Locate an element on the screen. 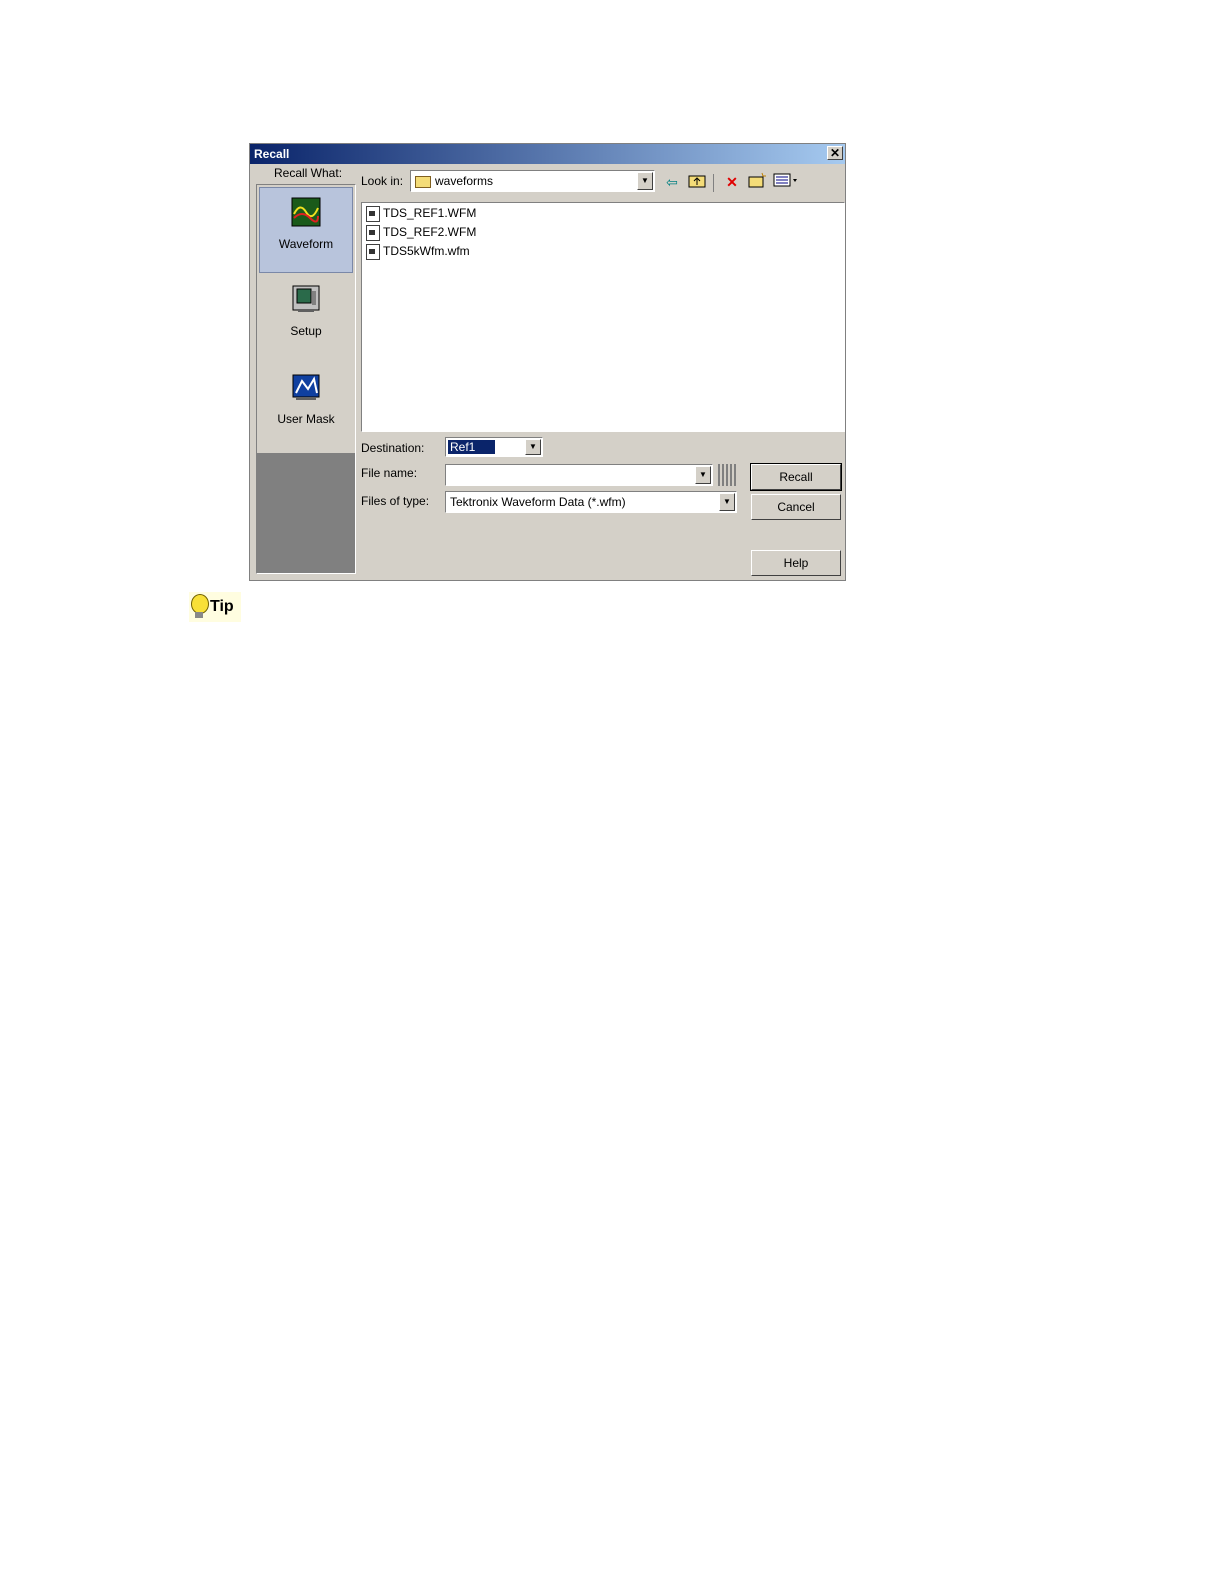 The height and width of the screenshot is (1584, 1224). category-panel: Waveform Setup User Mask is located at coordinates (306, 379).